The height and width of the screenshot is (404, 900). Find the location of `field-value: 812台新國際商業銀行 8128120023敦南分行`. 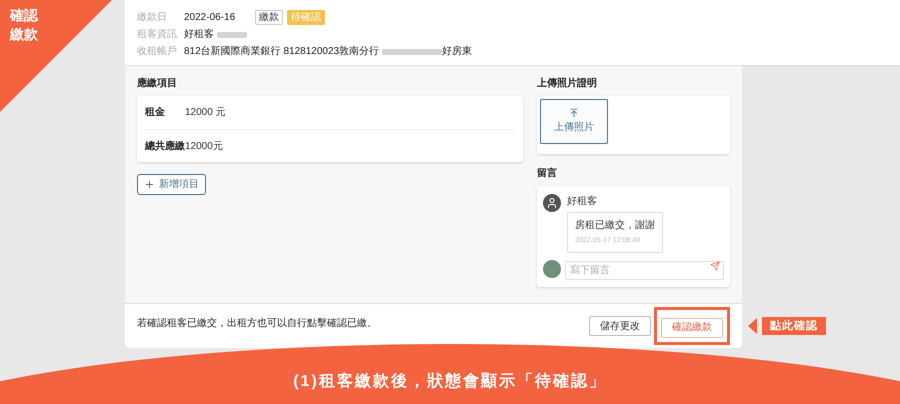

field-value: 812台新國際商業銀行 8128120023敦南分行 is located at coordinates (282, 51).